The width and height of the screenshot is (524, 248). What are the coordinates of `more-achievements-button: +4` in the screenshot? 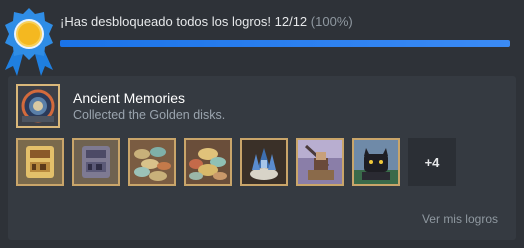 It's located at (432, 162).